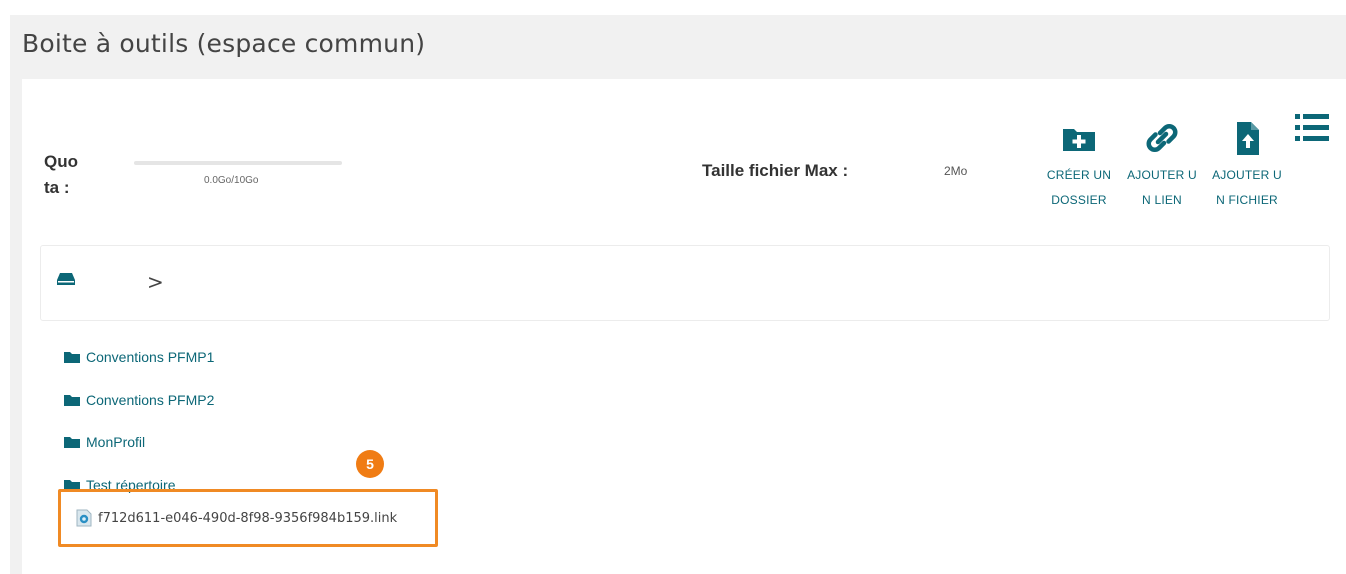  I want to click on max-file-size-label: Taille fichier Max :, so click(775, 170).